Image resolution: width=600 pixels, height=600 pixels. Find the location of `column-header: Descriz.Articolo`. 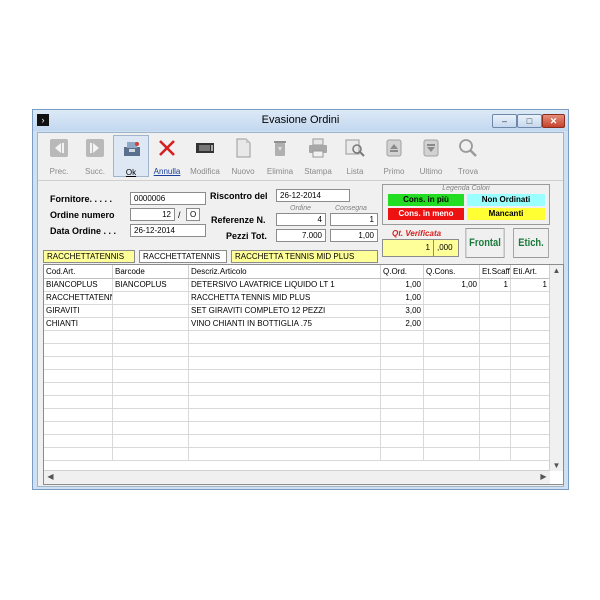

column-header: Descriz.Articolo is located at coordinates (285, 271).